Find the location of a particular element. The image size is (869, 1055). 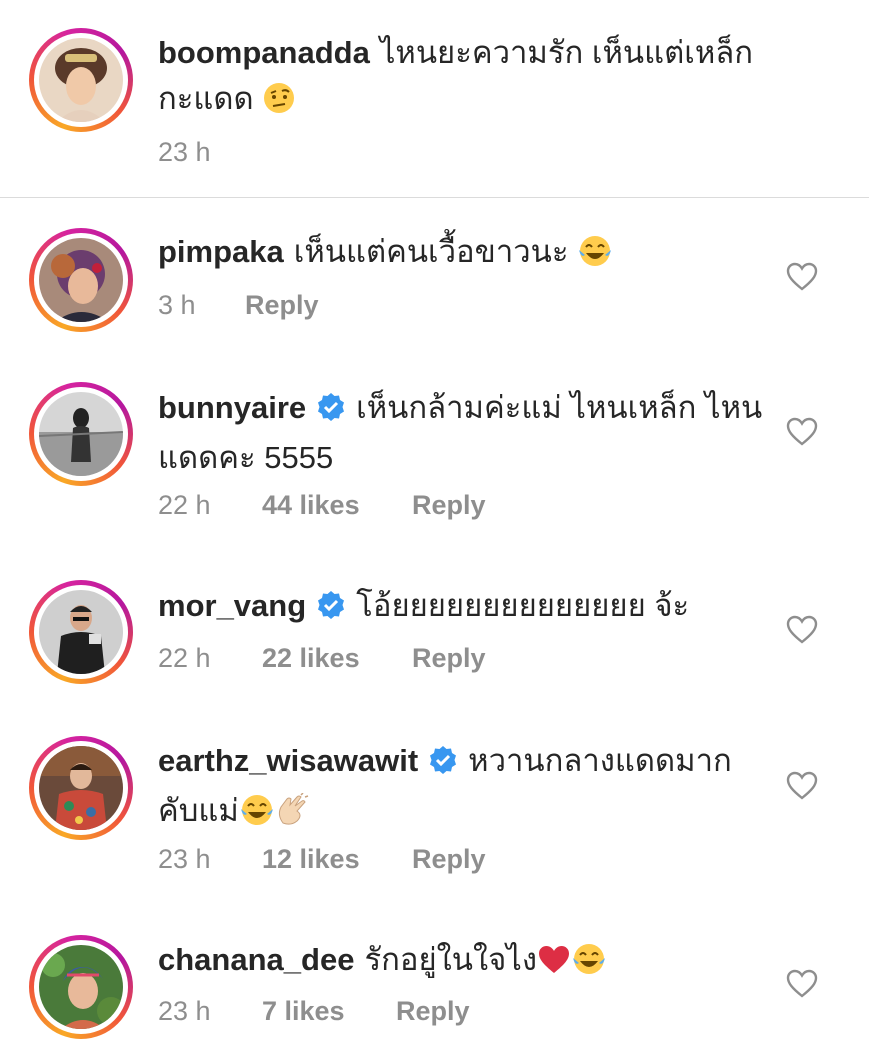

comment-body: รักอยู่ในใจไง is located at coordinates (450, 959).